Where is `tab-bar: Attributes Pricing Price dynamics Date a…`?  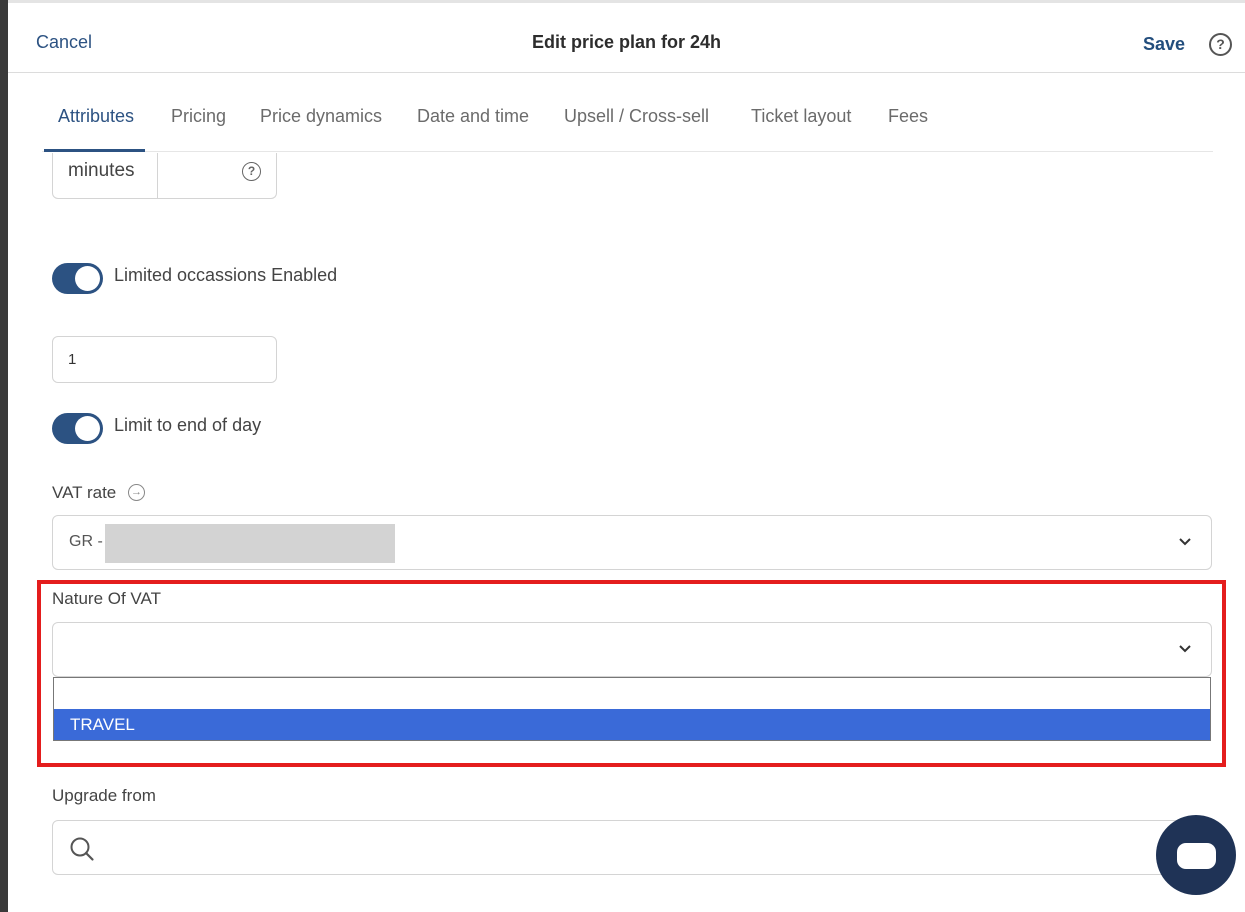
tab-bar: Attributes Pricing Price dynamics Date a… is located at coordinates (627, 112).